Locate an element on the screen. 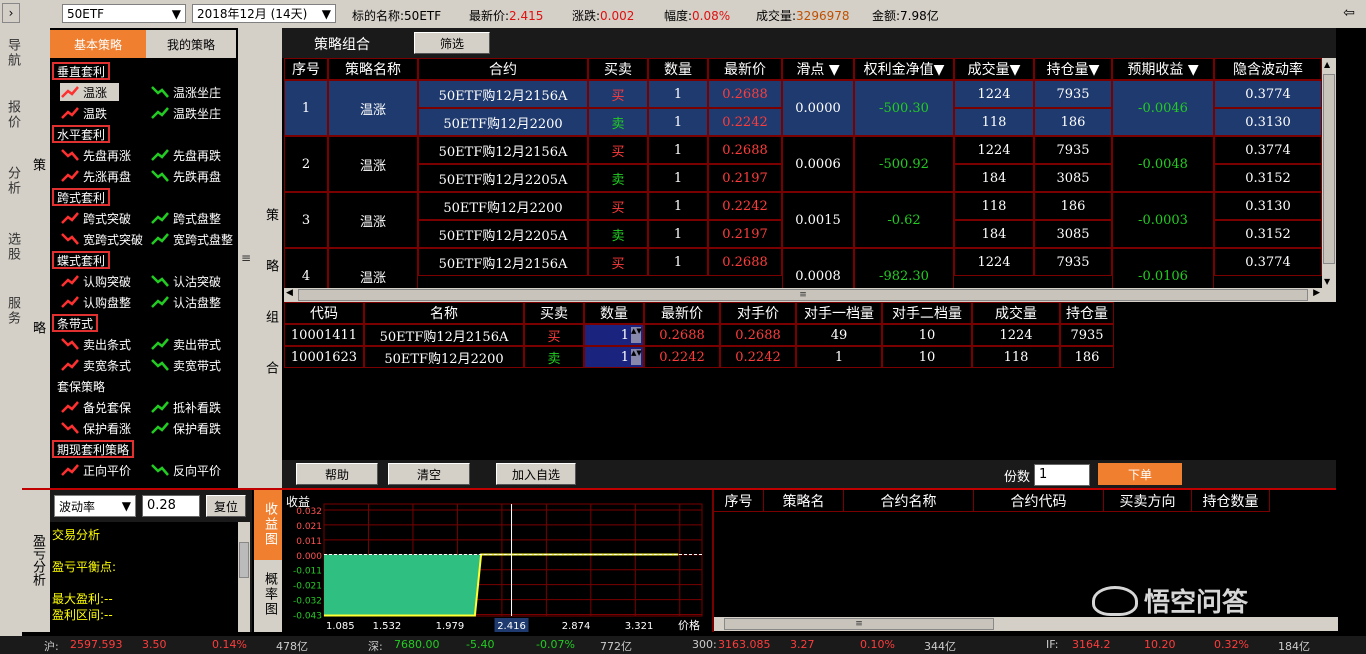 Image resolution: width=1366 pixels, height=654 pixels. combo-cell-price: 0.2197 is located at coordinates (745, 234).